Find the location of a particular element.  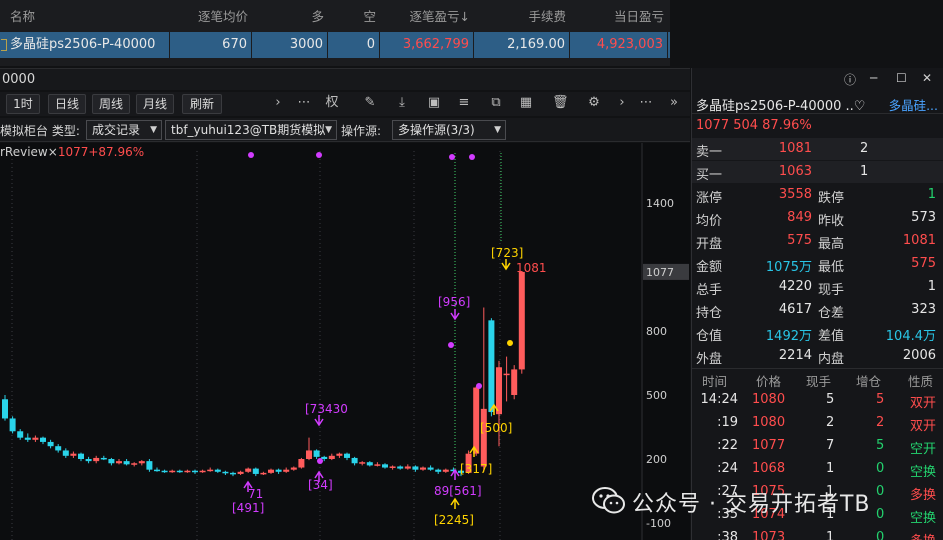

period-1h-button: 1时 is located at coordinates (23, 104).